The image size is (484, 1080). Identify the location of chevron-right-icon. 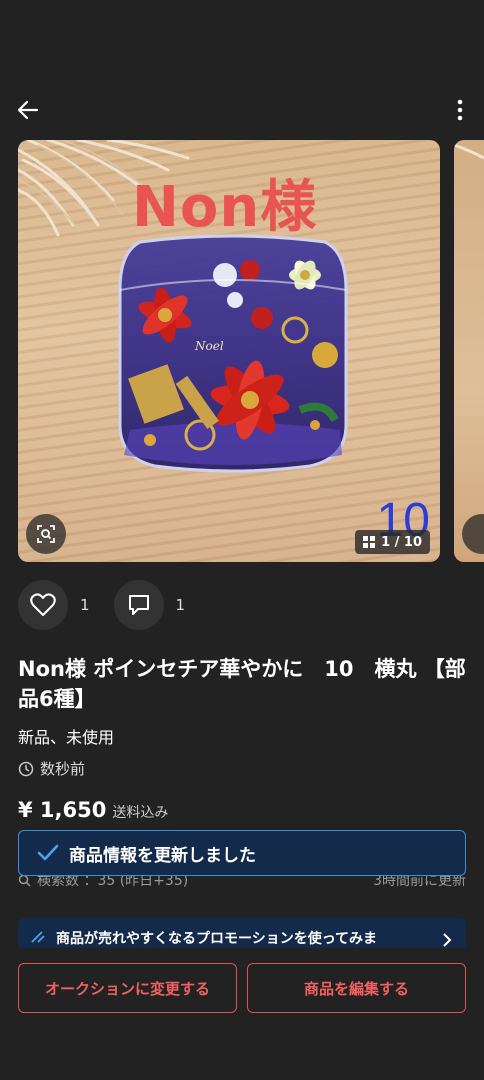
(447, 940).